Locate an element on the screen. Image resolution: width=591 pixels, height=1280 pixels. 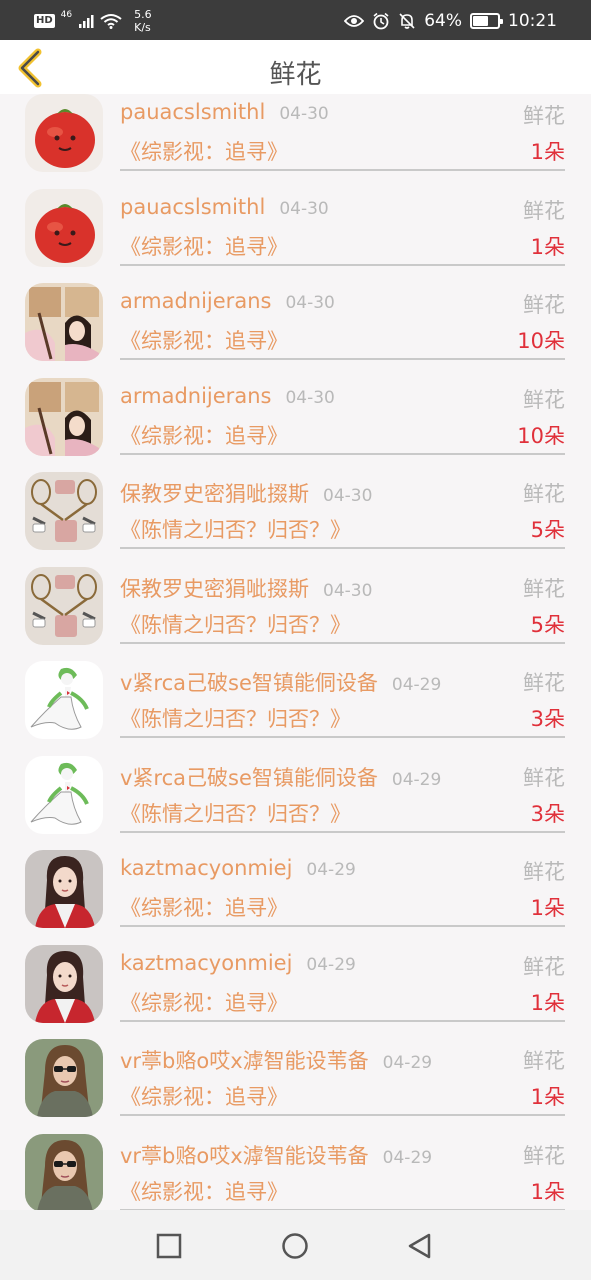
system-back-button is located at coordinates (420, 1246).